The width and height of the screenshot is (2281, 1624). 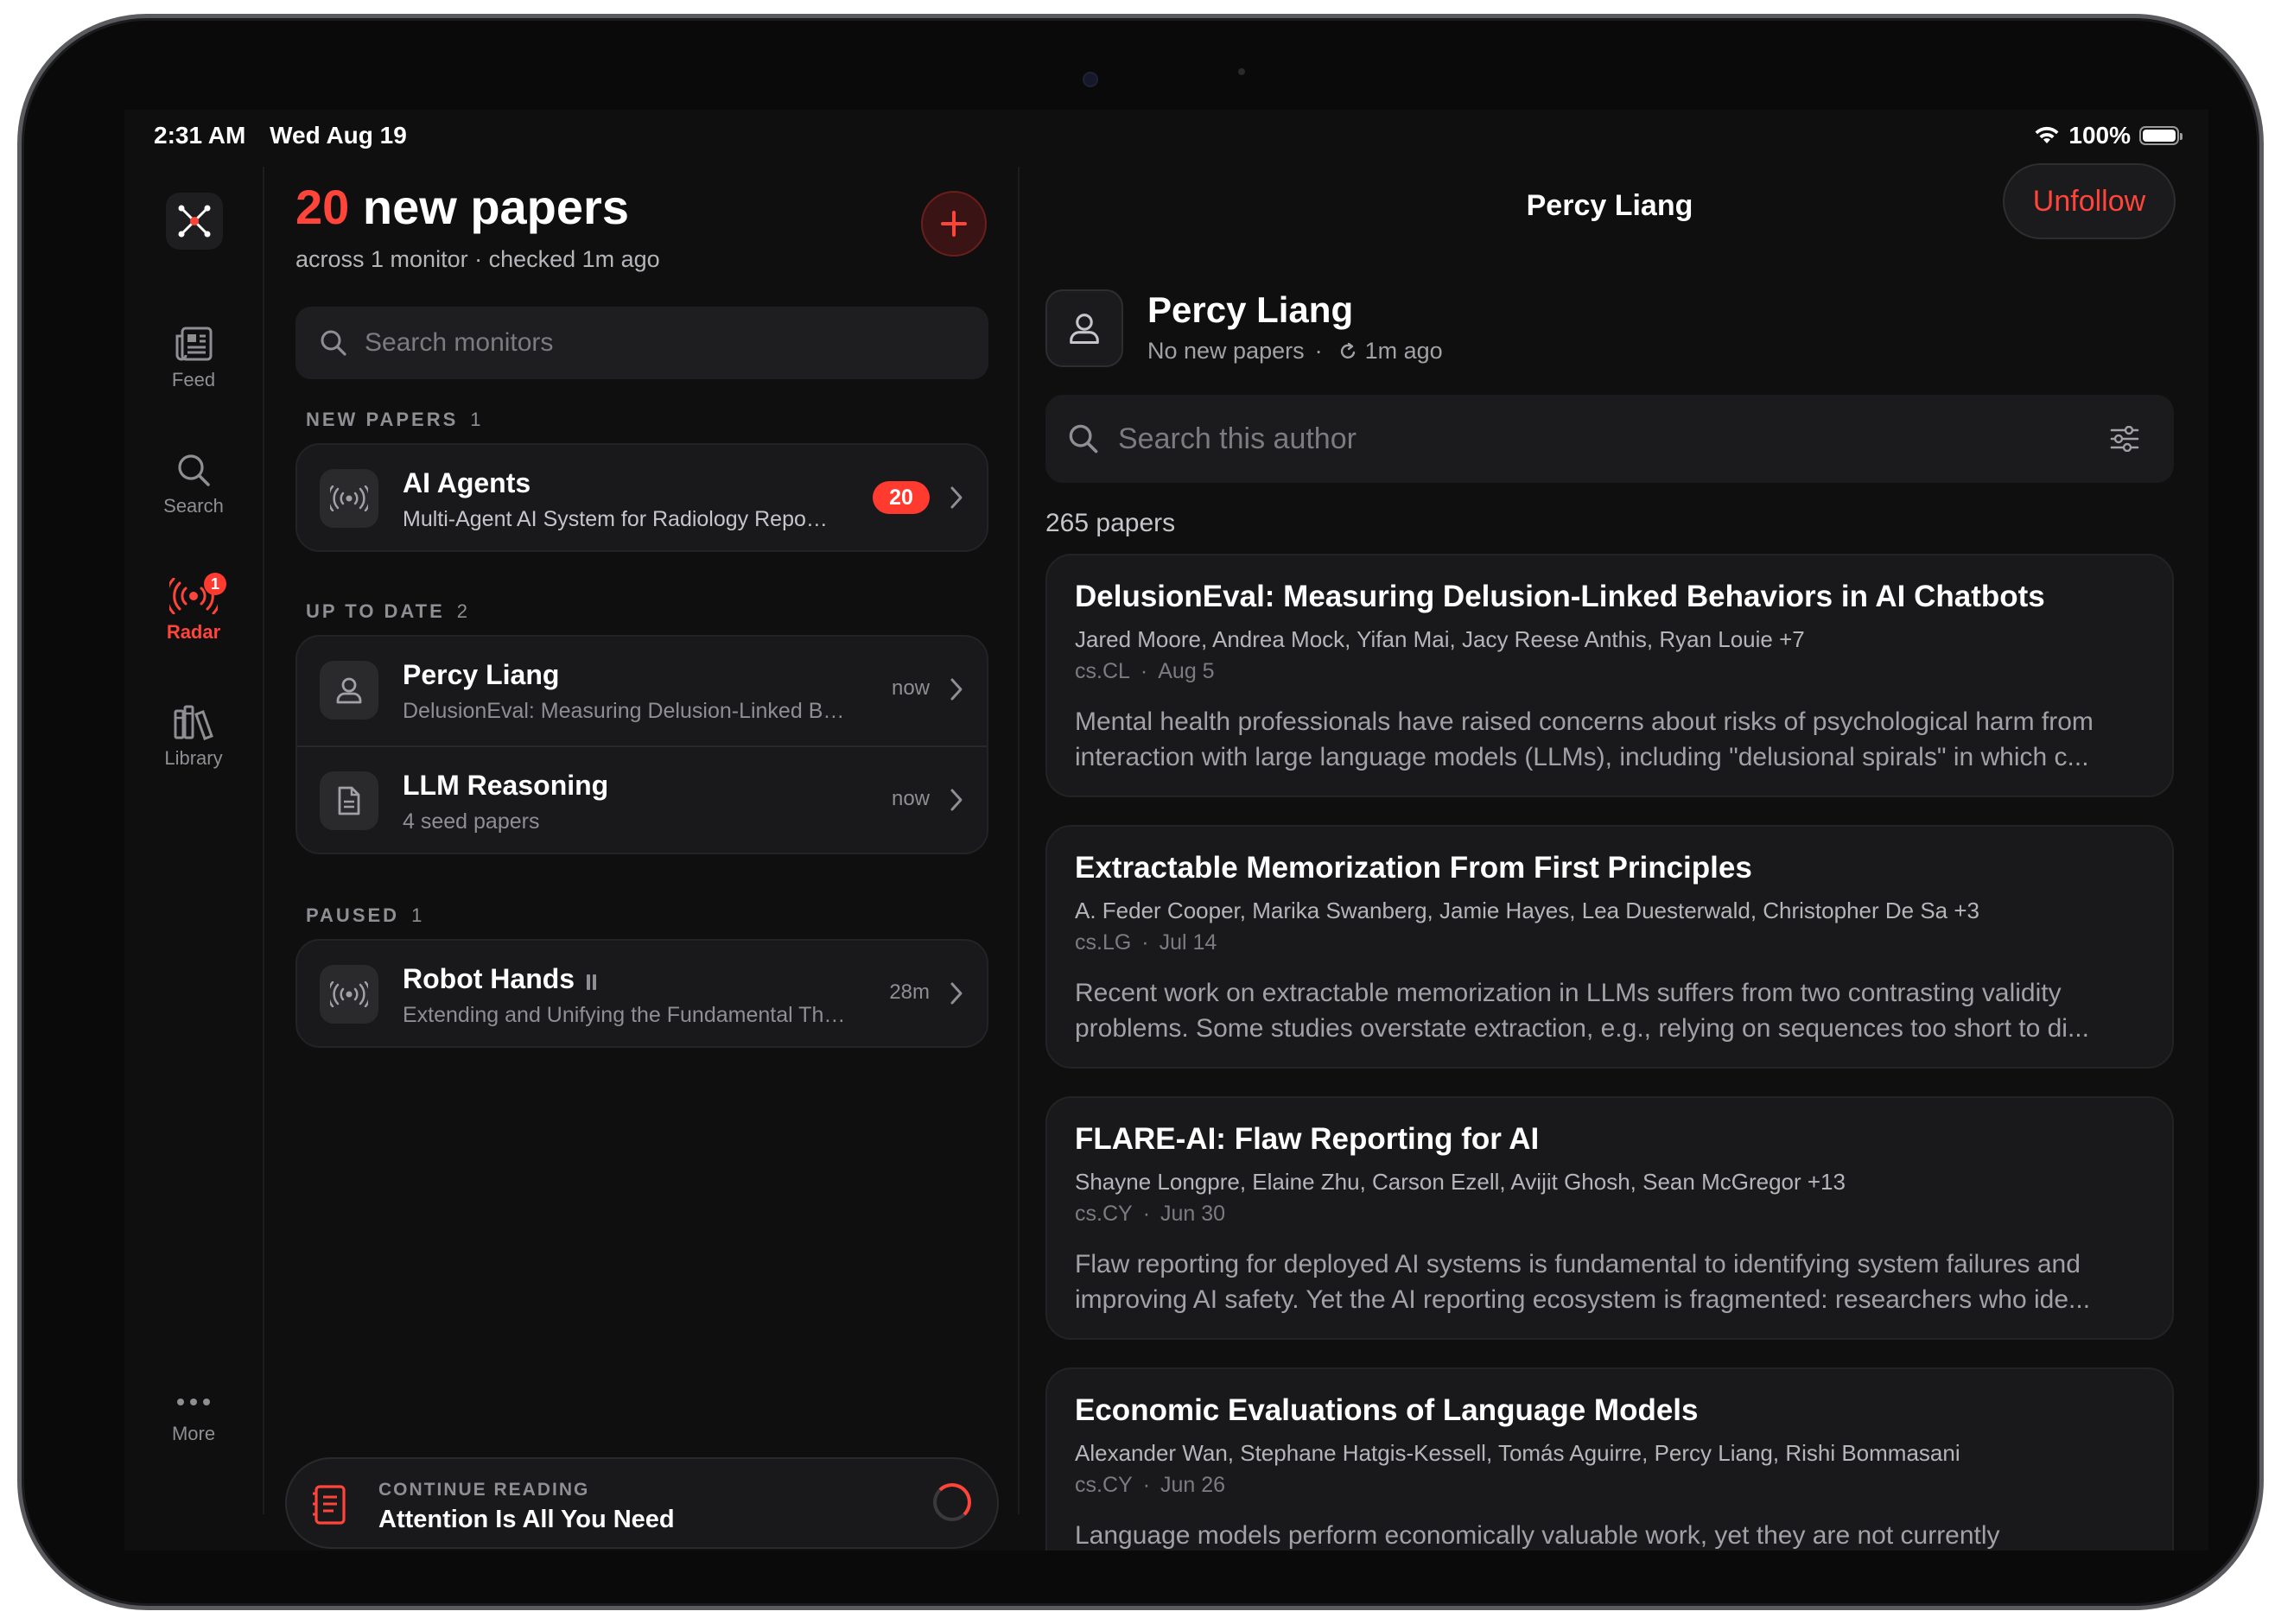 What do you see at coordinates (1186, 671) in the screenshot?
I see `paper-date: Aug 5` at bounding box center [1186, 671].